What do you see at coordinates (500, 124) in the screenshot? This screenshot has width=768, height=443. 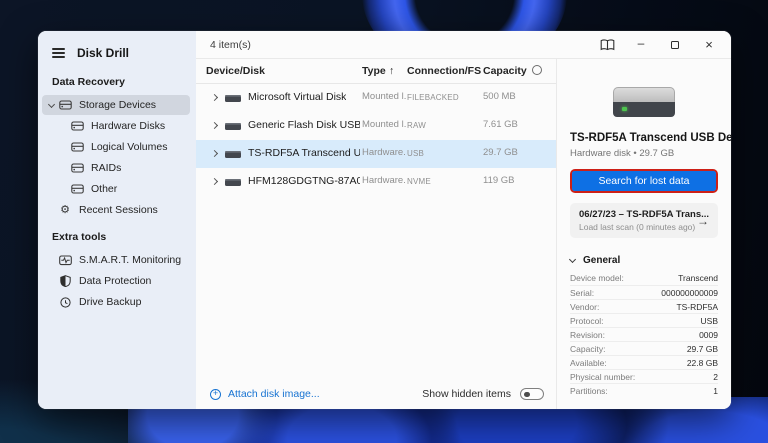 I see `device-capacity: 7.61 GB` at bounding box center [500, 124].